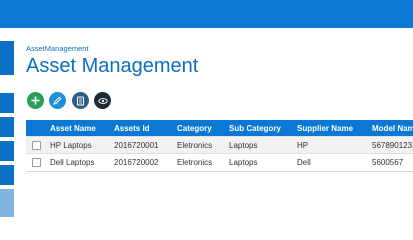  What do you see at coordinates (139, 161) in the screenshot?
I see `assets-id-cell: 2016720002` at bounding box center [139, 161].